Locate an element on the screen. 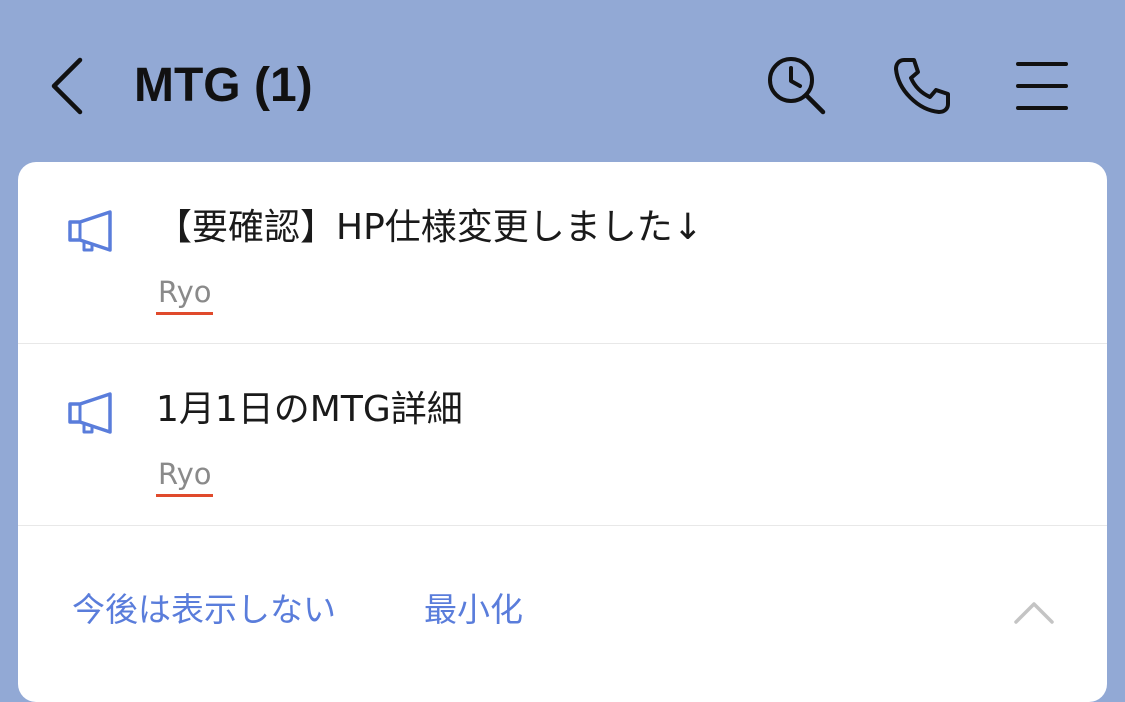  minimize-button: 最小化 is located at coordinates (473, 610).